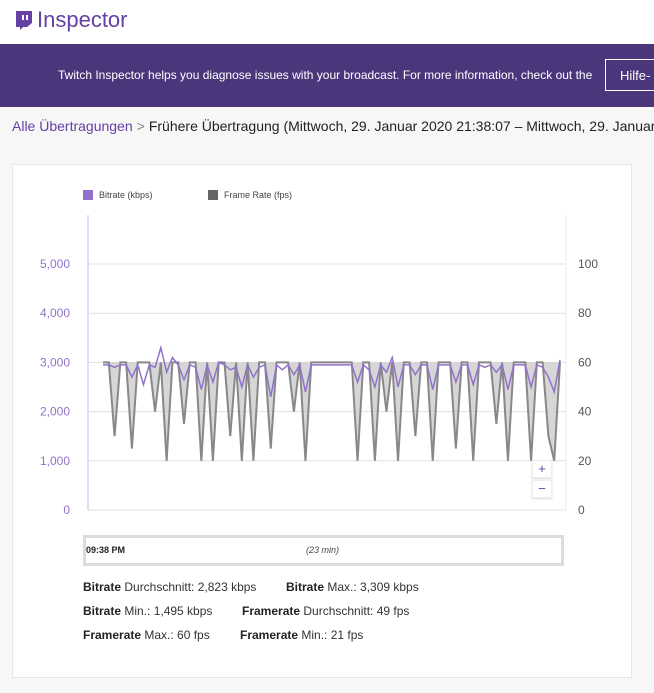 This screenshot has width=654, height=693. What do you see at coordinates (585, 313) in the screenshot?
I see `right-tick-label: 80` at bounding box center [585, 313].